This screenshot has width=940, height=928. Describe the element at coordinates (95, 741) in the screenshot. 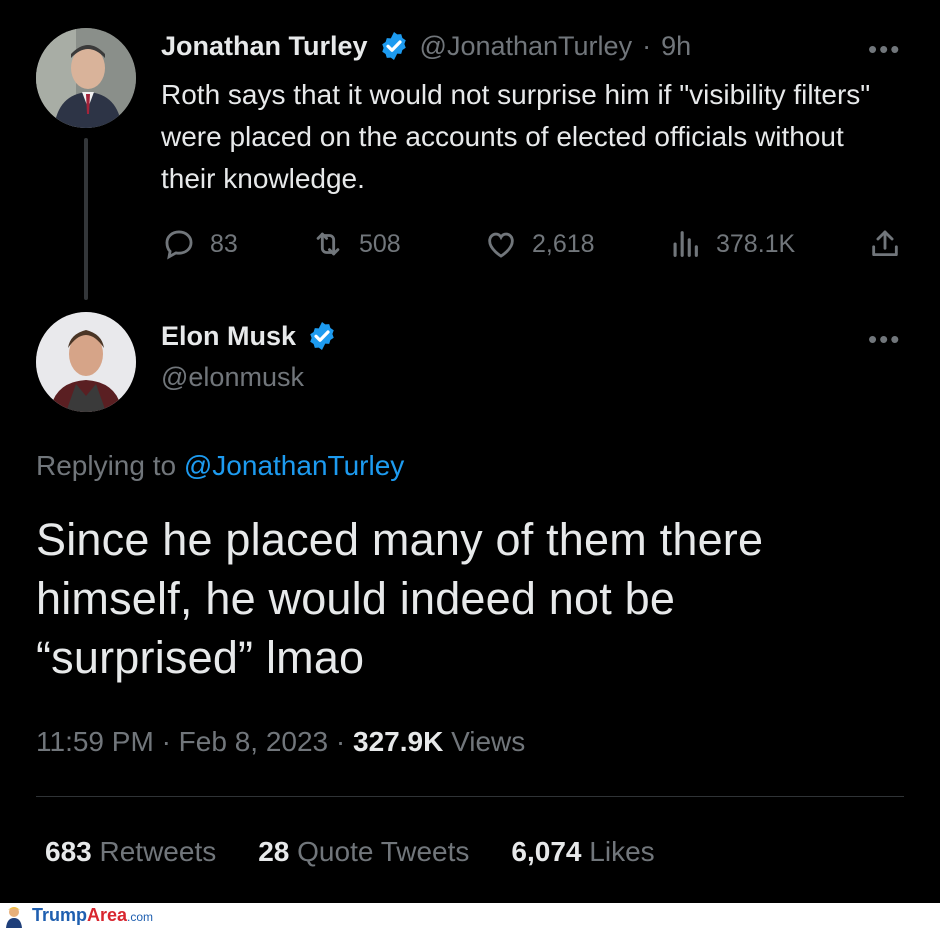

I see `tweet-time: 11:59 PM` at that location.